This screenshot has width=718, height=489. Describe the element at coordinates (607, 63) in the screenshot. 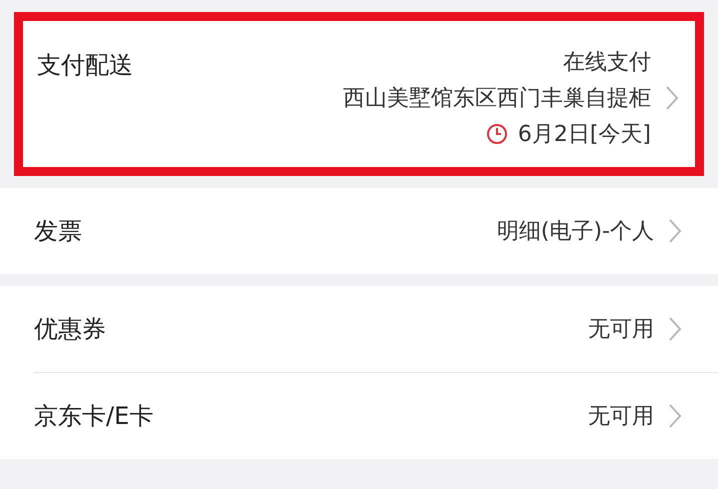

I see `delivery-detail: 在线支付` at that location.